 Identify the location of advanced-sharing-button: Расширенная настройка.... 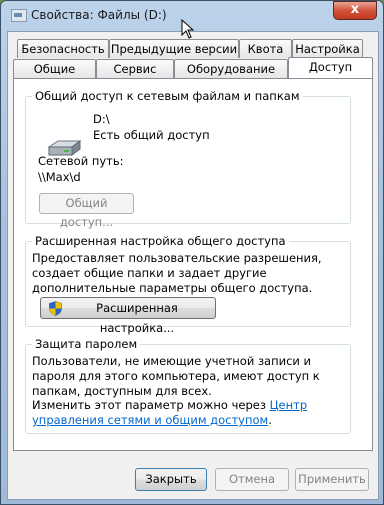
(128, 316).